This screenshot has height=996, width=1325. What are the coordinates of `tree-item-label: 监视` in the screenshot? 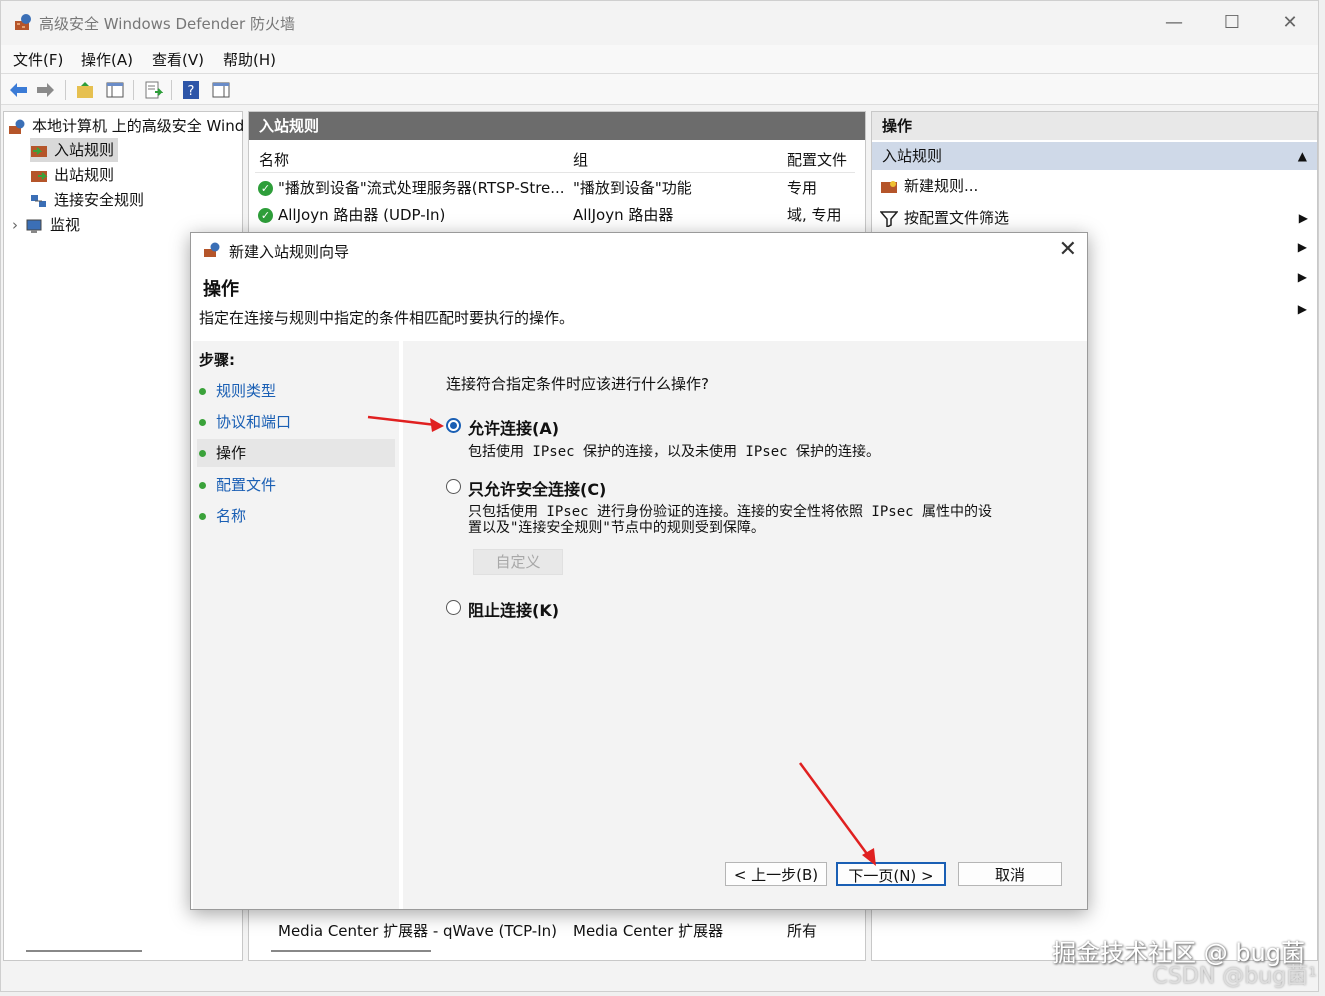 It's located at (65, 225).